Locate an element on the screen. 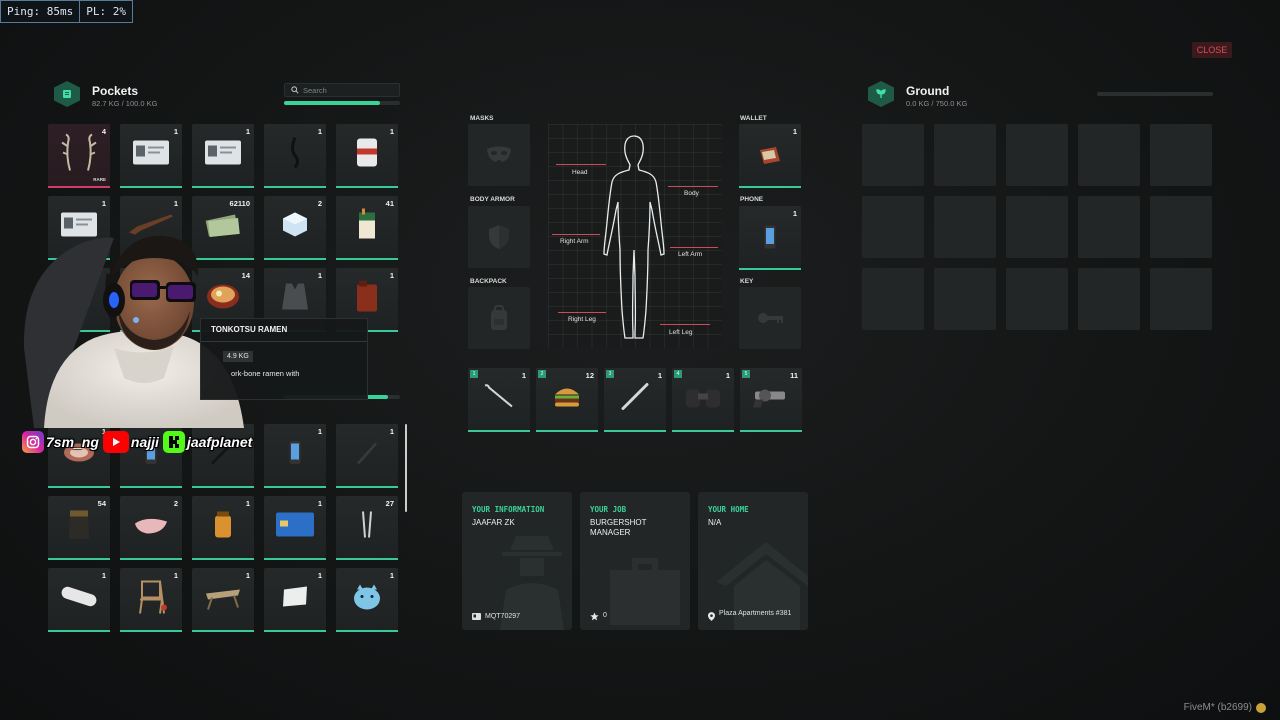 This screenshot has width=1280, height=720. table-icon is located at coordinates (223, 599).